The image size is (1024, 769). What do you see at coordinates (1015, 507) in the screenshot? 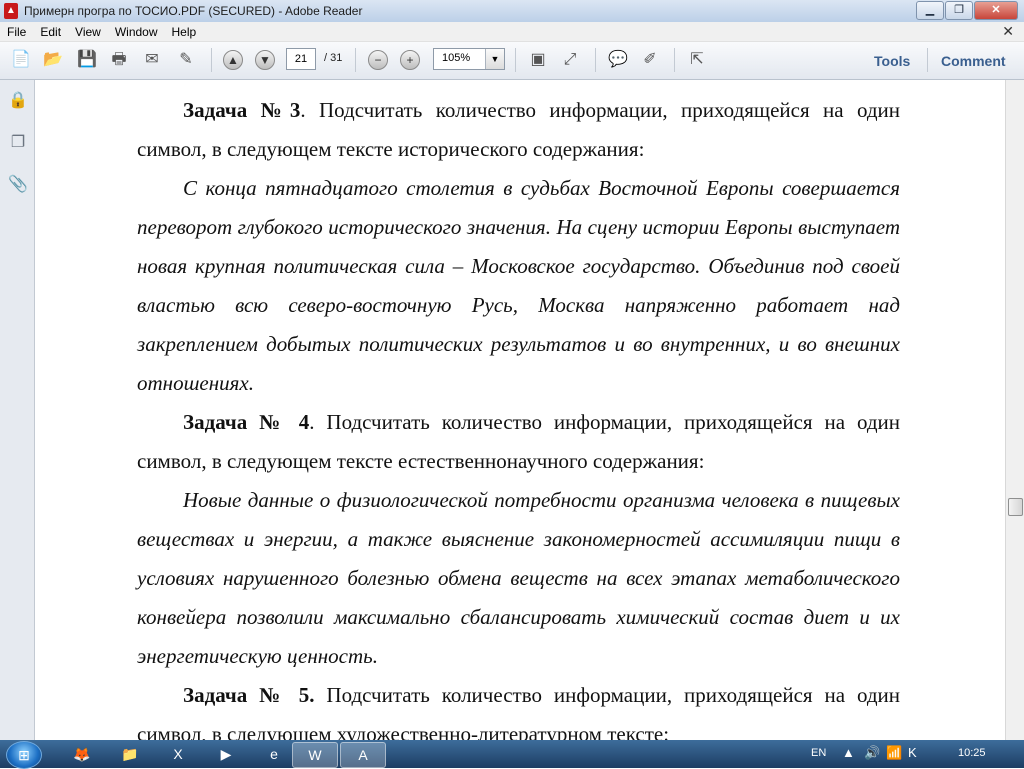
I see `scrollbar-thumb` at bounding box center [1015, 507].